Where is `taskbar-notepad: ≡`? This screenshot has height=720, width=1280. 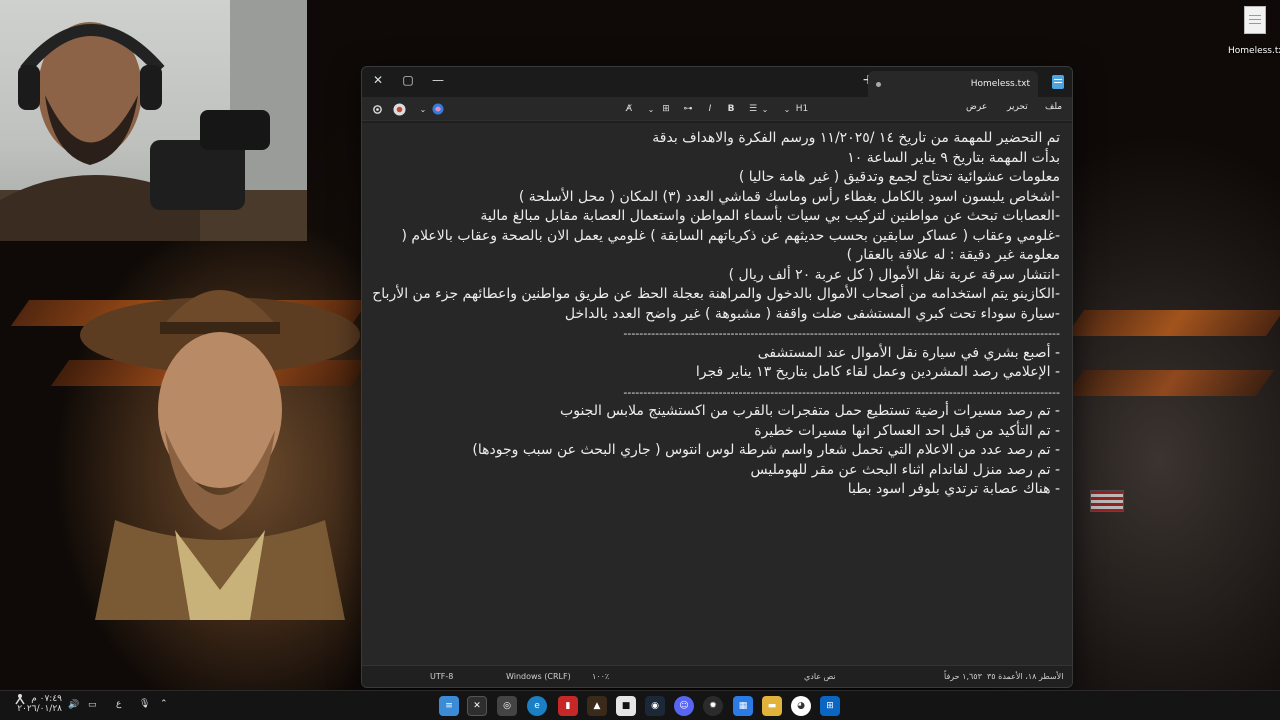
taskbar-notepad: ≡ is located at coordinates (449, 706).